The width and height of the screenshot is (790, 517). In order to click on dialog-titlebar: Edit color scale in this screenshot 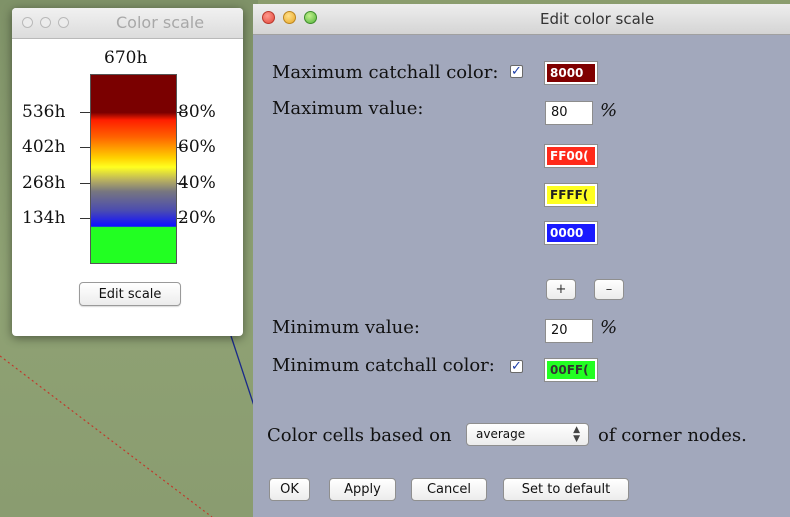, I will do `click(521, 19)`.